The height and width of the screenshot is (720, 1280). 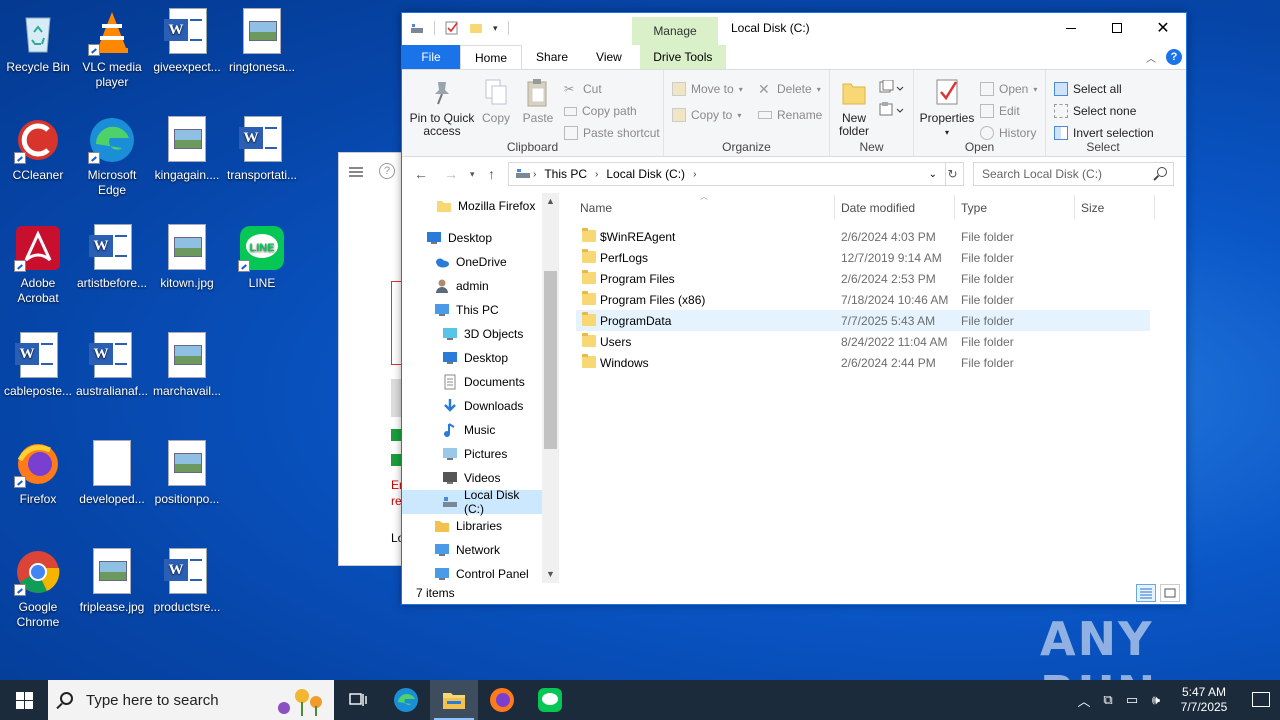 What do you see at coordinates (187, 257) in the screenshot?
I see `desktop-icon-kitown-jpg: kitown.jpg` at bounding box center [187, 257].